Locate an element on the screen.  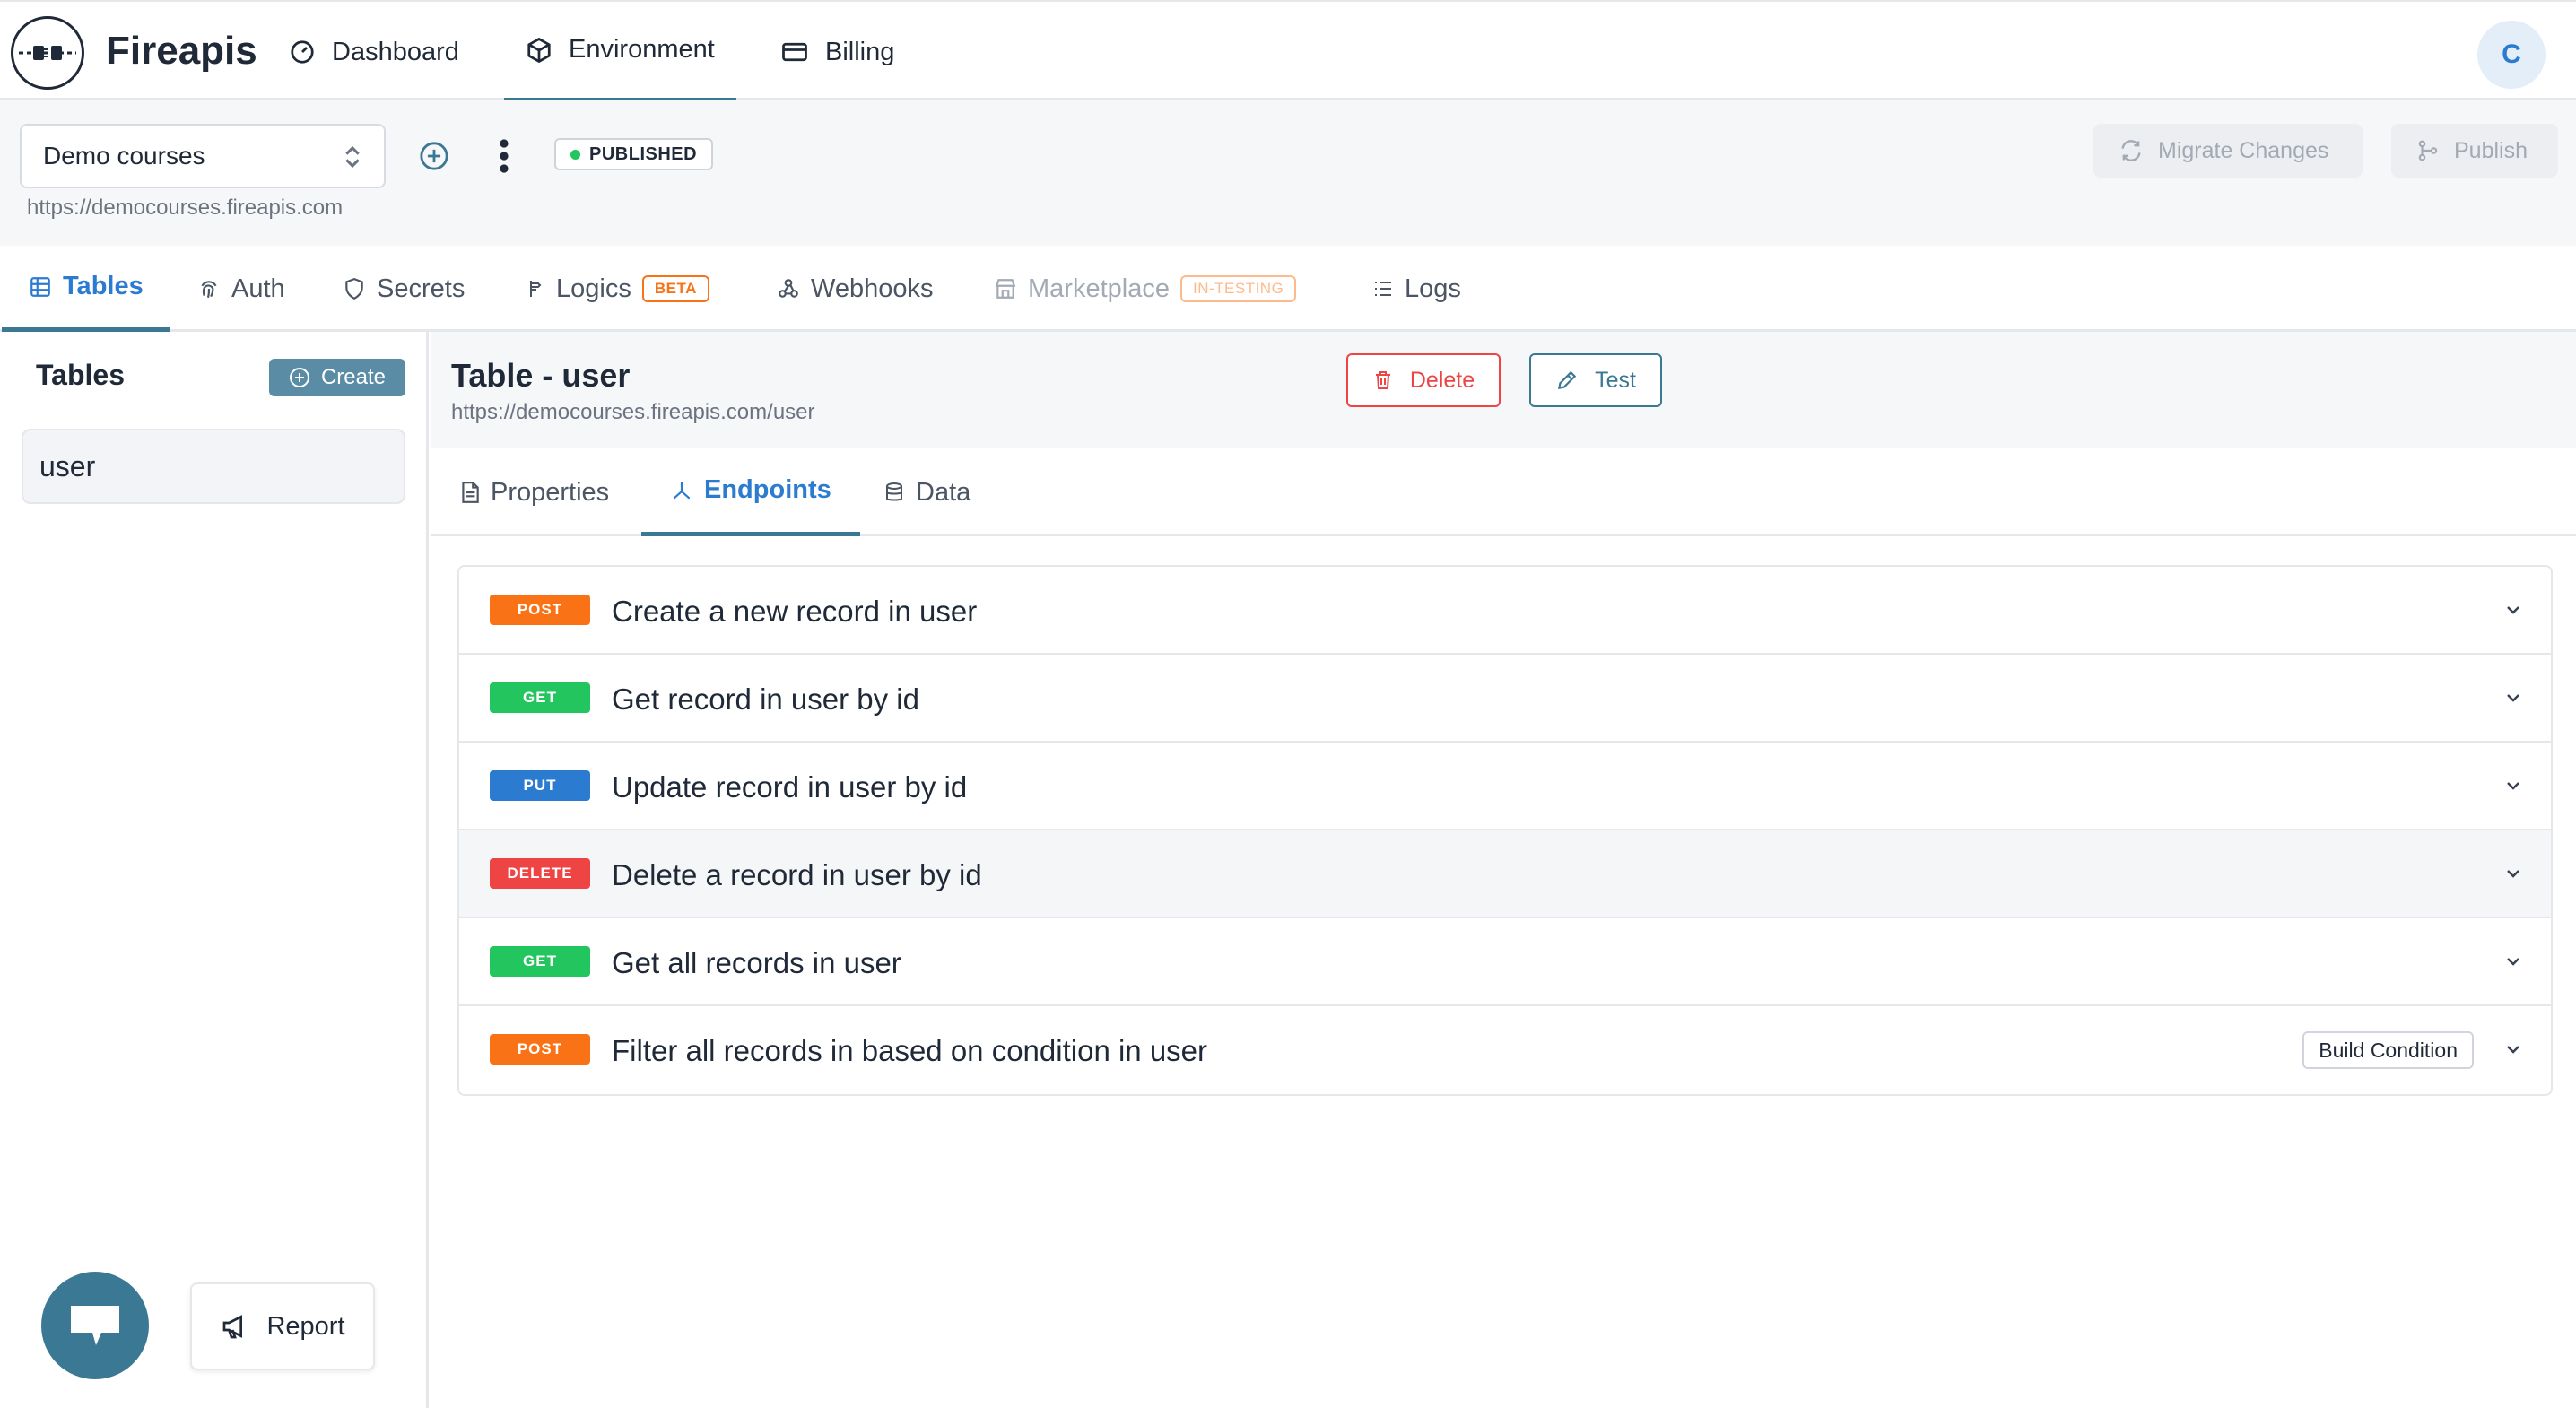
file-icon is located at coordinates (470, 492).